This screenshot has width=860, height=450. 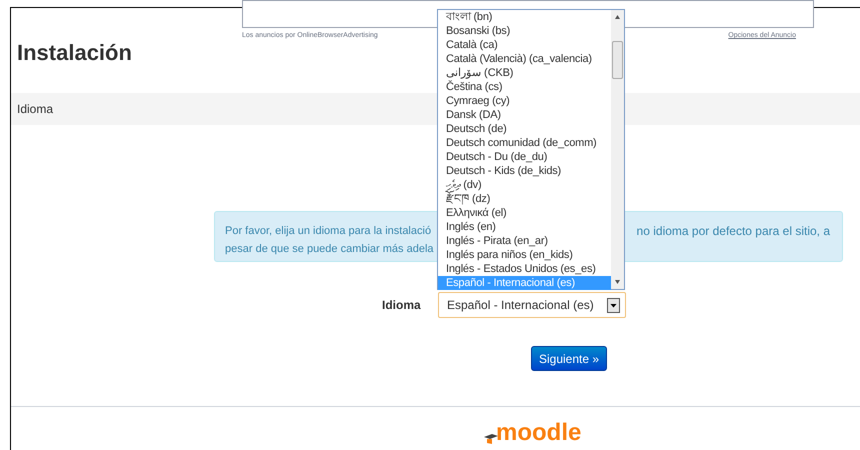 I want to click on scrollbar, so click(x=617, y=149).